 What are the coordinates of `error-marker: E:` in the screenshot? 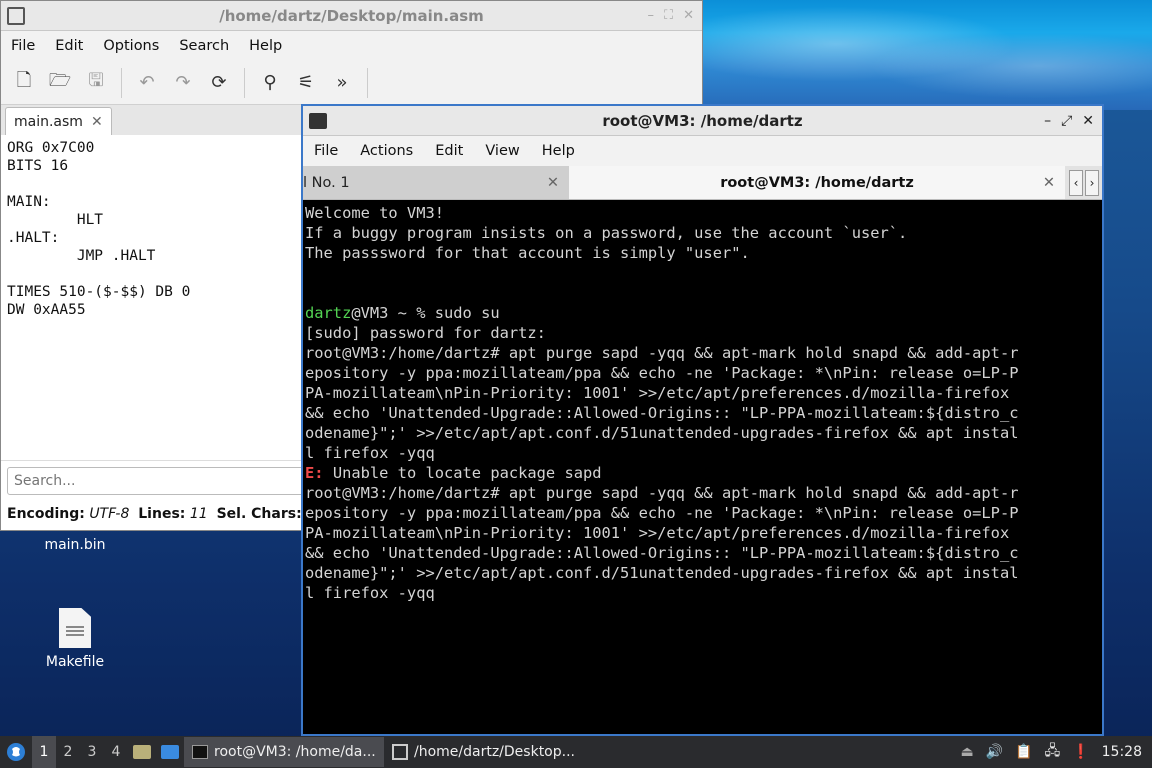 It's located at (314, 473).